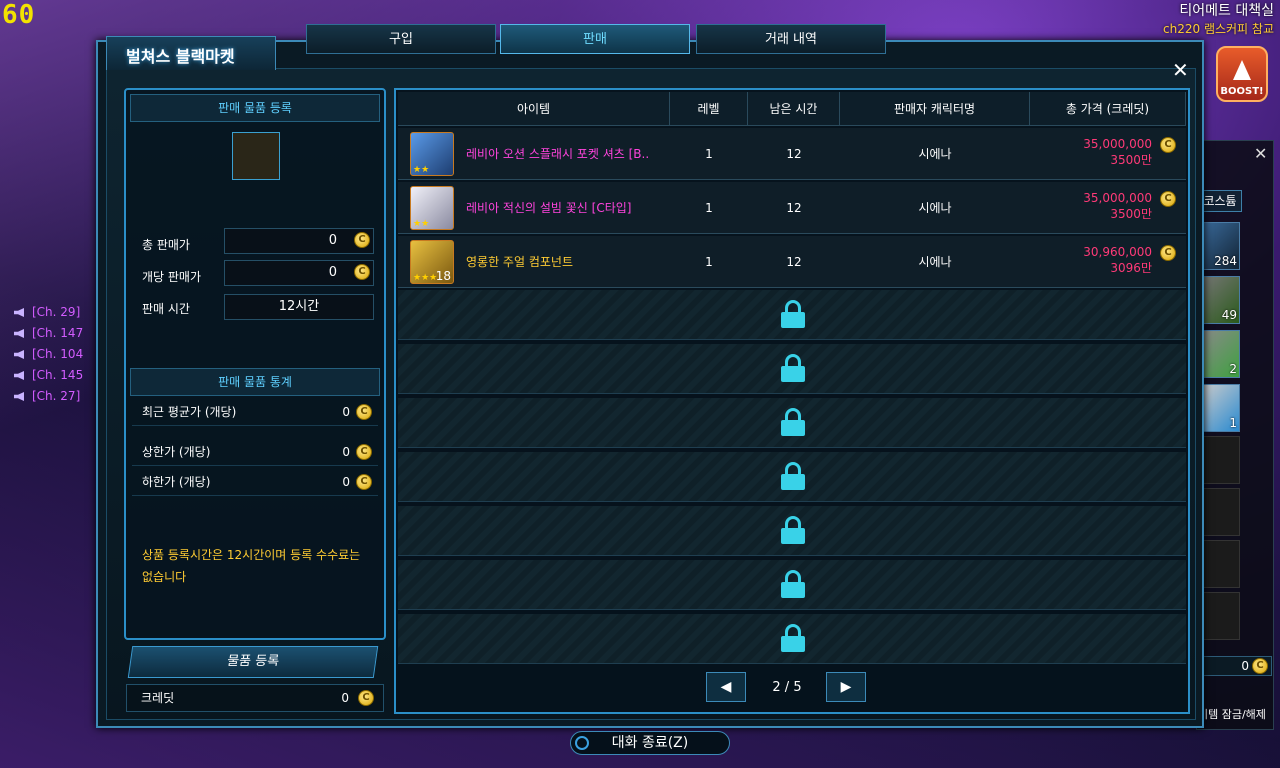  Describe the element at coordinates (253, 662) in the screenshot. I see `register-item-button: 물품 등록` at that location.